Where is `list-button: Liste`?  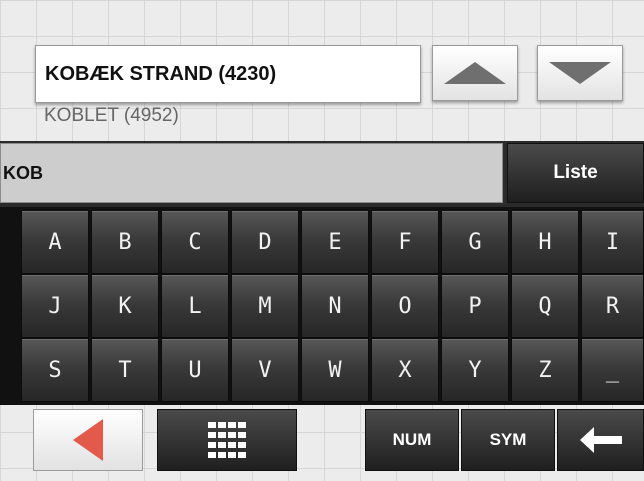
list-button: Liste is located at coordinates (575, 173).